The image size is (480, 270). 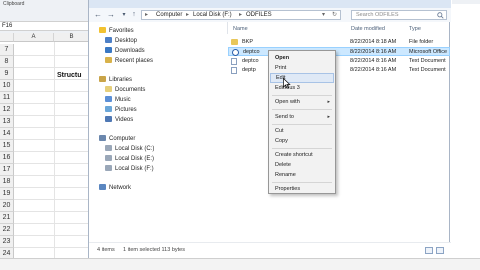 What do you see at coordinates (7, 242) in the screenshot?
I see `row-header: 23` at bounding box center [7, 242].